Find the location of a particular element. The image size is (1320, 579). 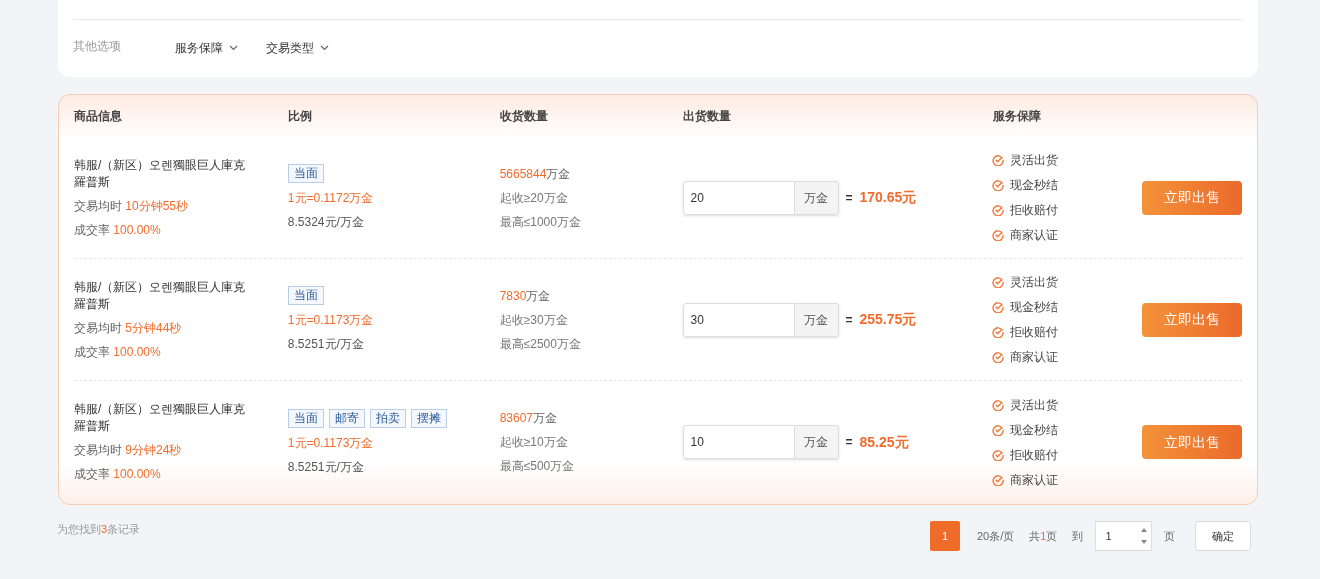

trade-tag: 邮寄 is located at coordinates (346, 418).